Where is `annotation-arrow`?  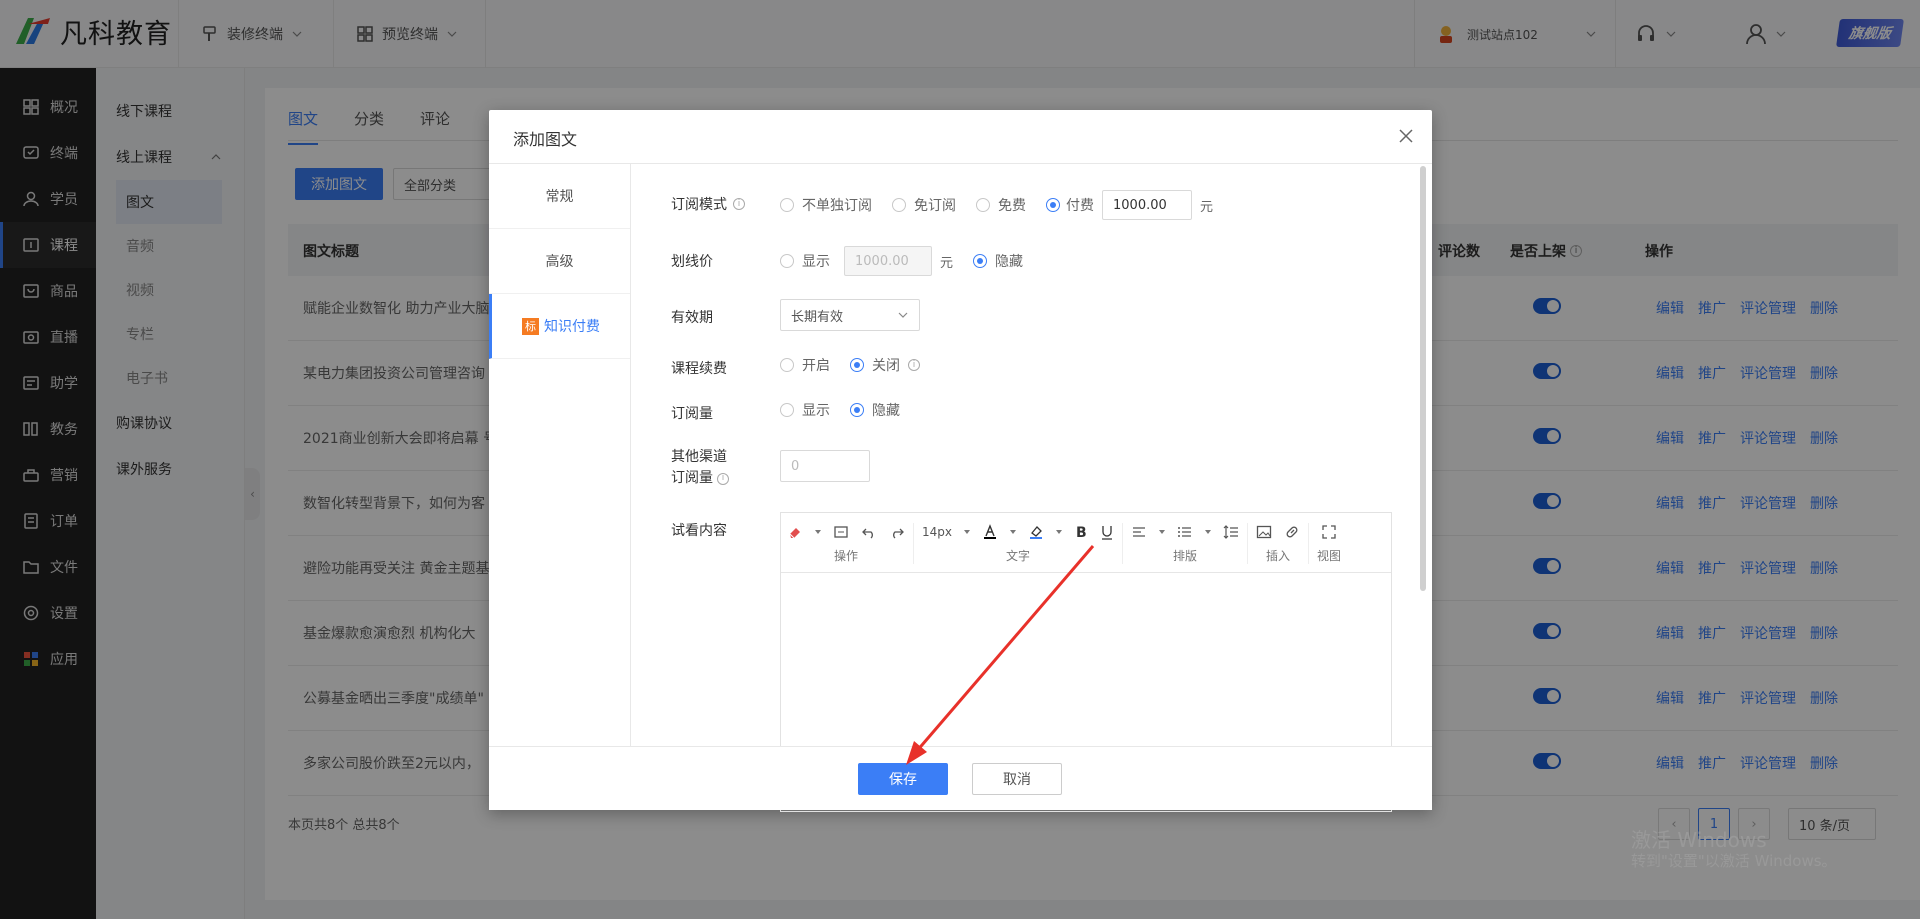
annotation-arrow is located at coordinates (1000, 655).